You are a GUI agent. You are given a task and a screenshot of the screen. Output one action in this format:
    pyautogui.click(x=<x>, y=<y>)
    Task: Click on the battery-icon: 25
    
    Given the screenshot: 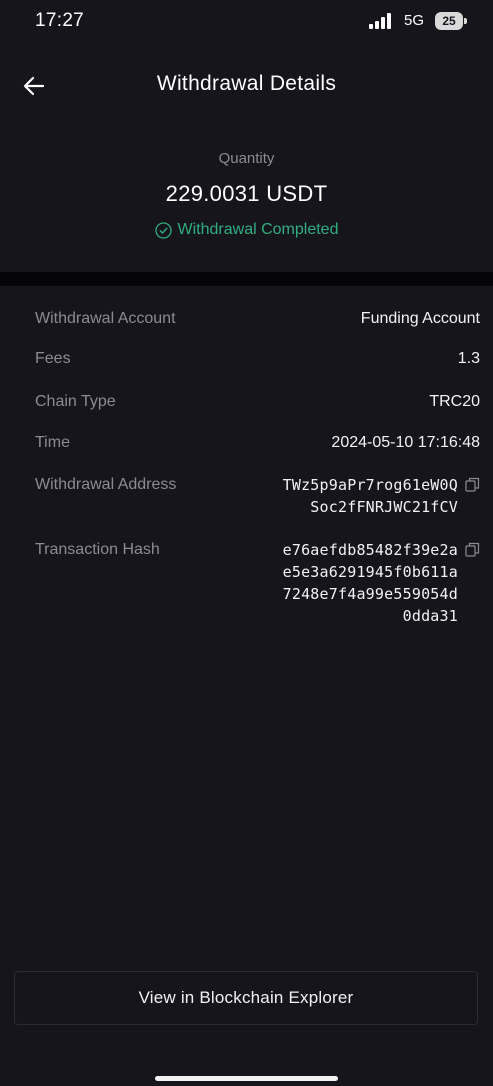 What is the action you would take?
    pyautogui.click(x=451, y=21)
    